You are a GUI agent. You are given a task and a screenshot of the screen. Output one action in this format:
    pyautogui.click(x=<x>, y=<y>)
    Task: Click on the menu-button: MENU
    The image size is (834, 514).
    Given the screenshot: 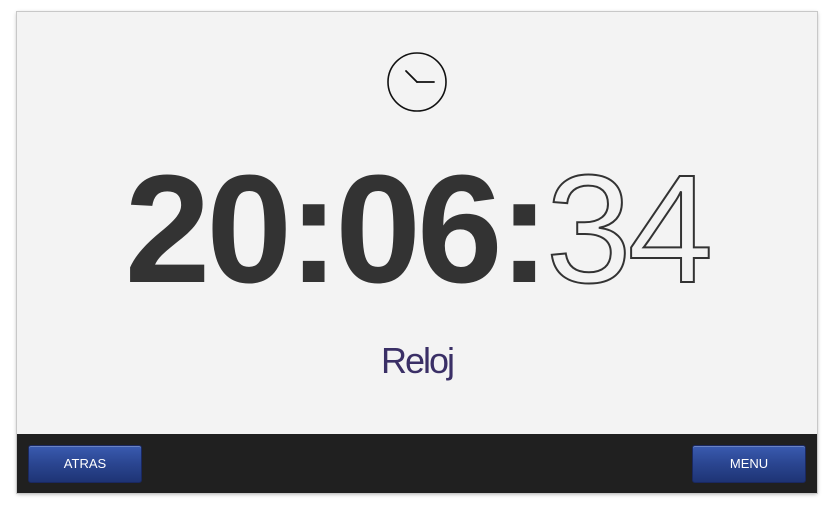 What is the action you would take?
    pyautogui.click(x=749, y=464)
    